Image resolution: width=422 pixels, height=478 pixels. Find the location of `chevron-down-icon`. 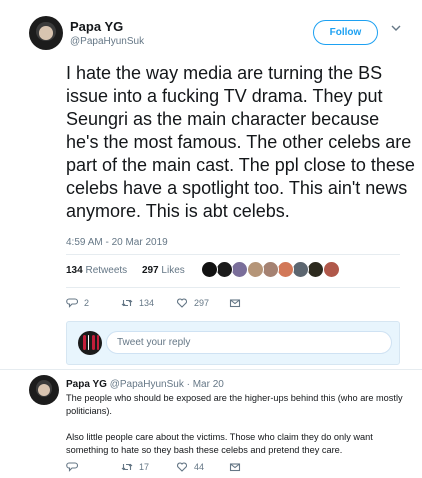

chevron-down-icon is located at coordinates (396, 28).